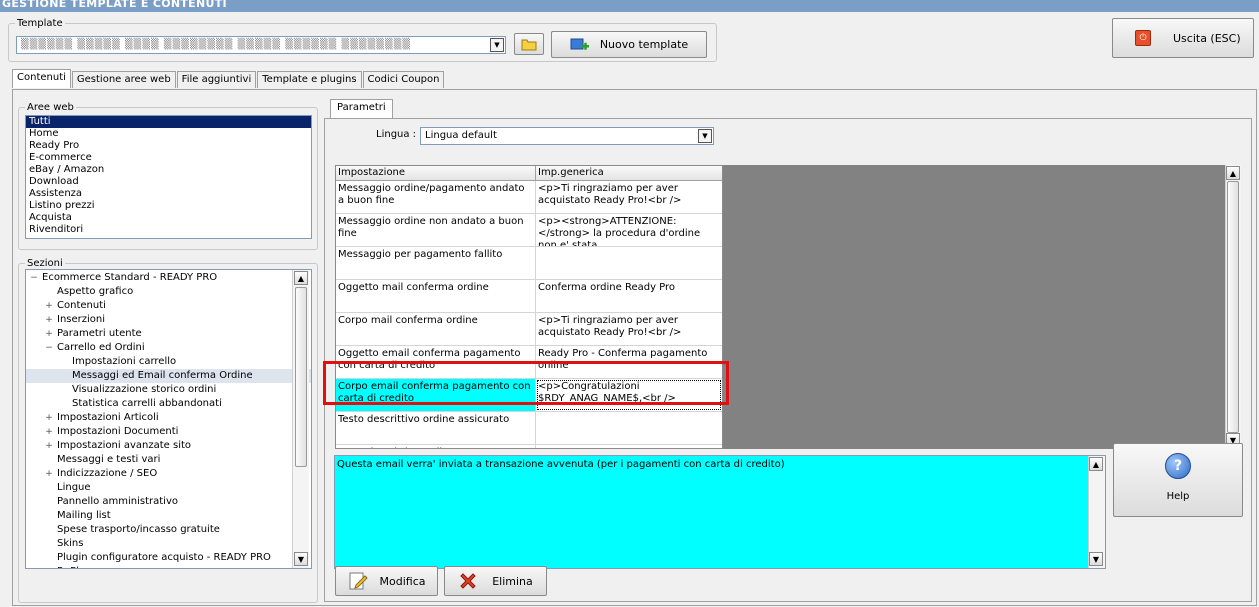 This screenshot has height=607, width=1259. I want to click on delete-button: Elimina, so click(495, 581).